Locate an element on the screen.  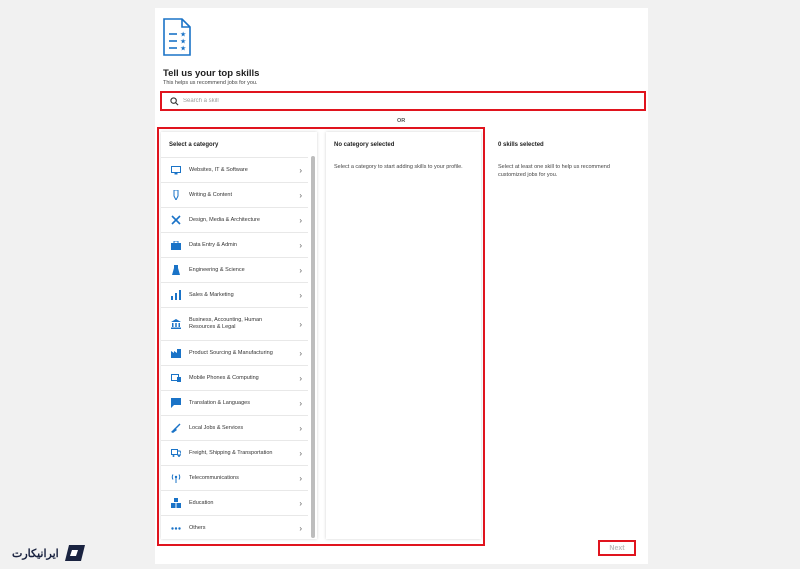
devices-icon is located at coordinates (176, 378).